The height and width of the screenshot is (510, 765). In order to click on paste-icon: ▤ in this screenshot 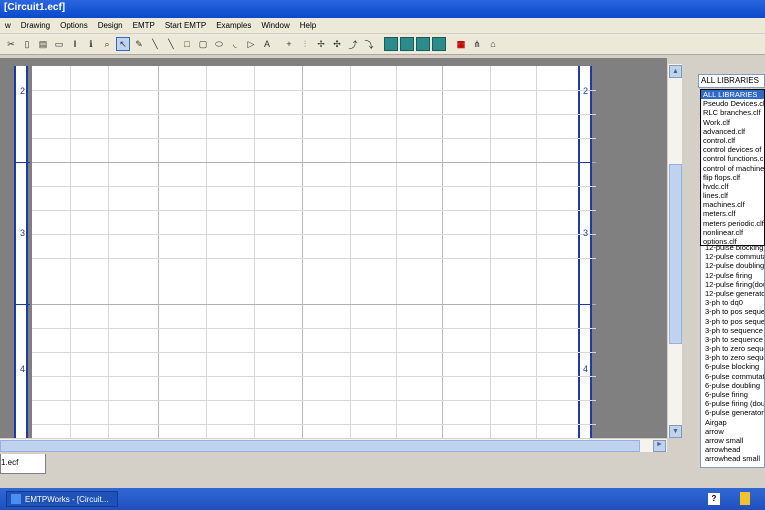, I will do `click(43, 44)`.